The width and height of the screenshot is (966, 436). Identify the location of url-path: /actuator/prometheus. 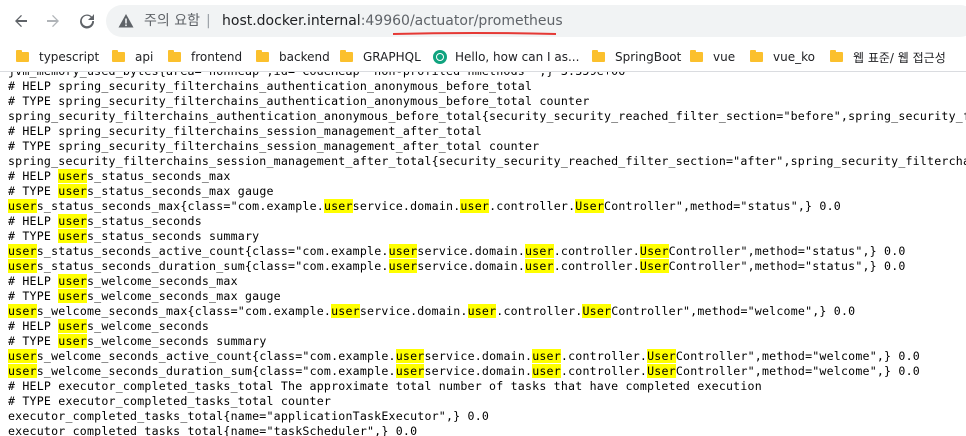
(486, 21).